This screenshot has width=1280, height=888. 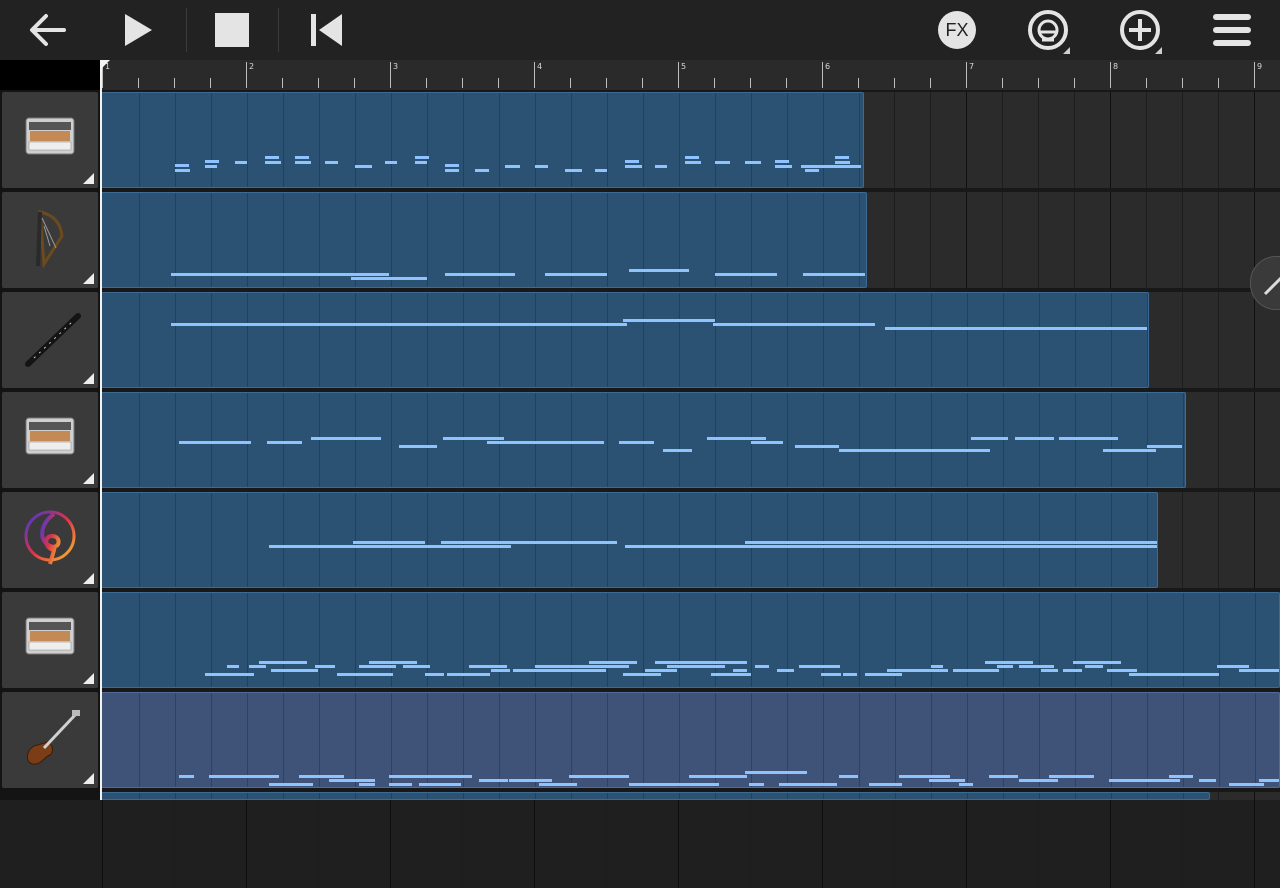 I want to click on rewind-button, so click(x=326, y=30).